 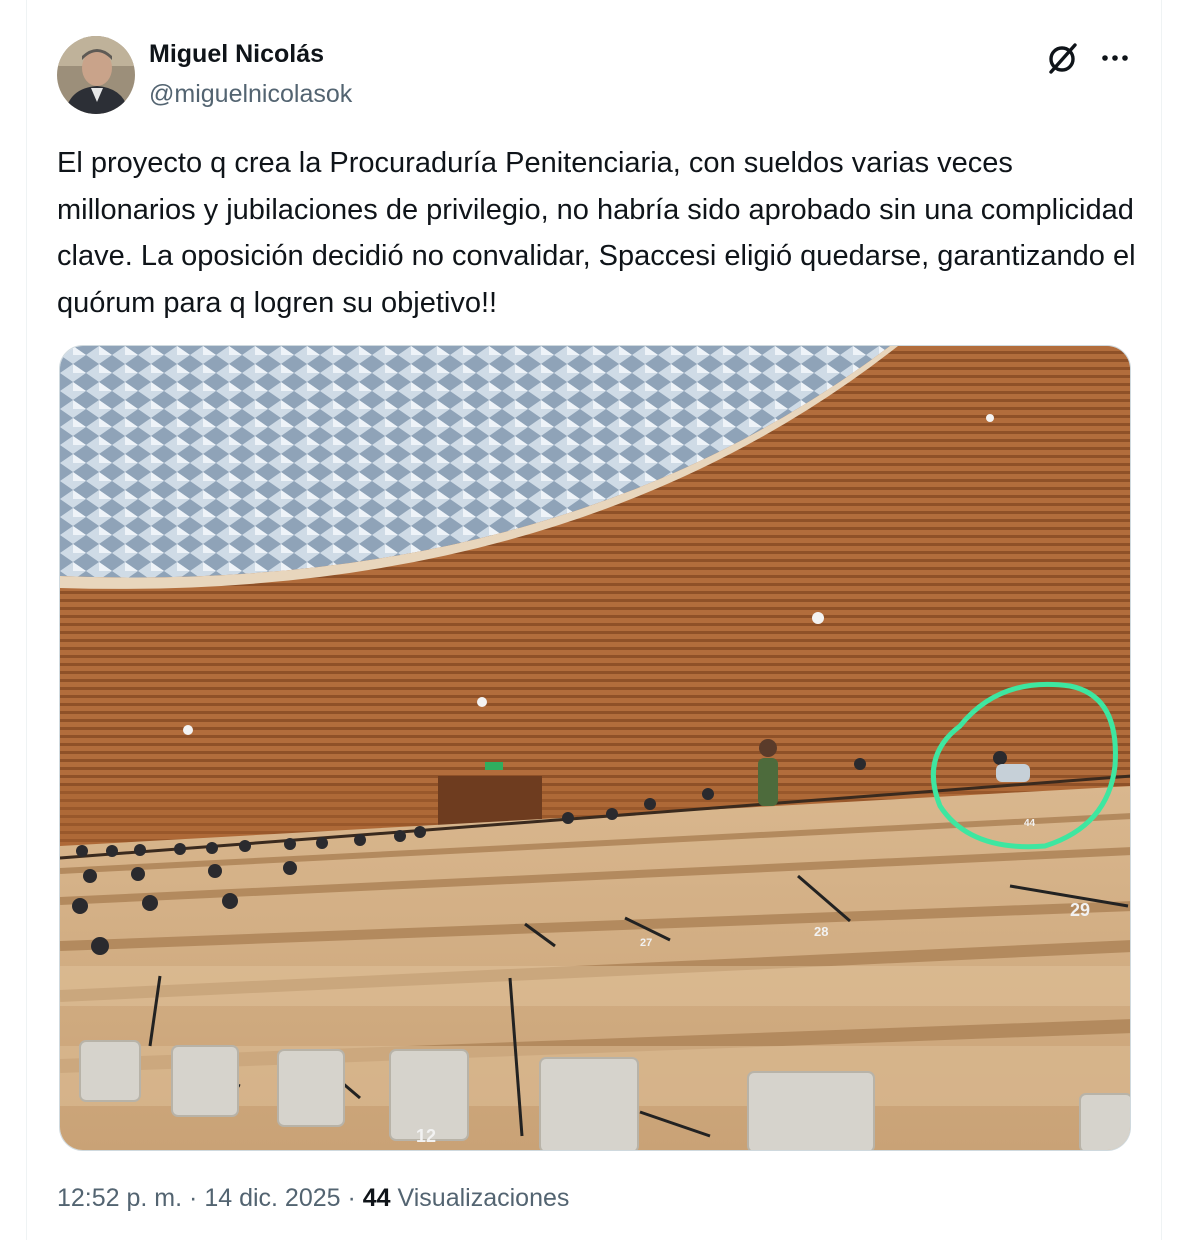 What do you see at coordinates (821, 931) in the screenshot?
I see `seat-number: 28` at bounding box center [821, 931].